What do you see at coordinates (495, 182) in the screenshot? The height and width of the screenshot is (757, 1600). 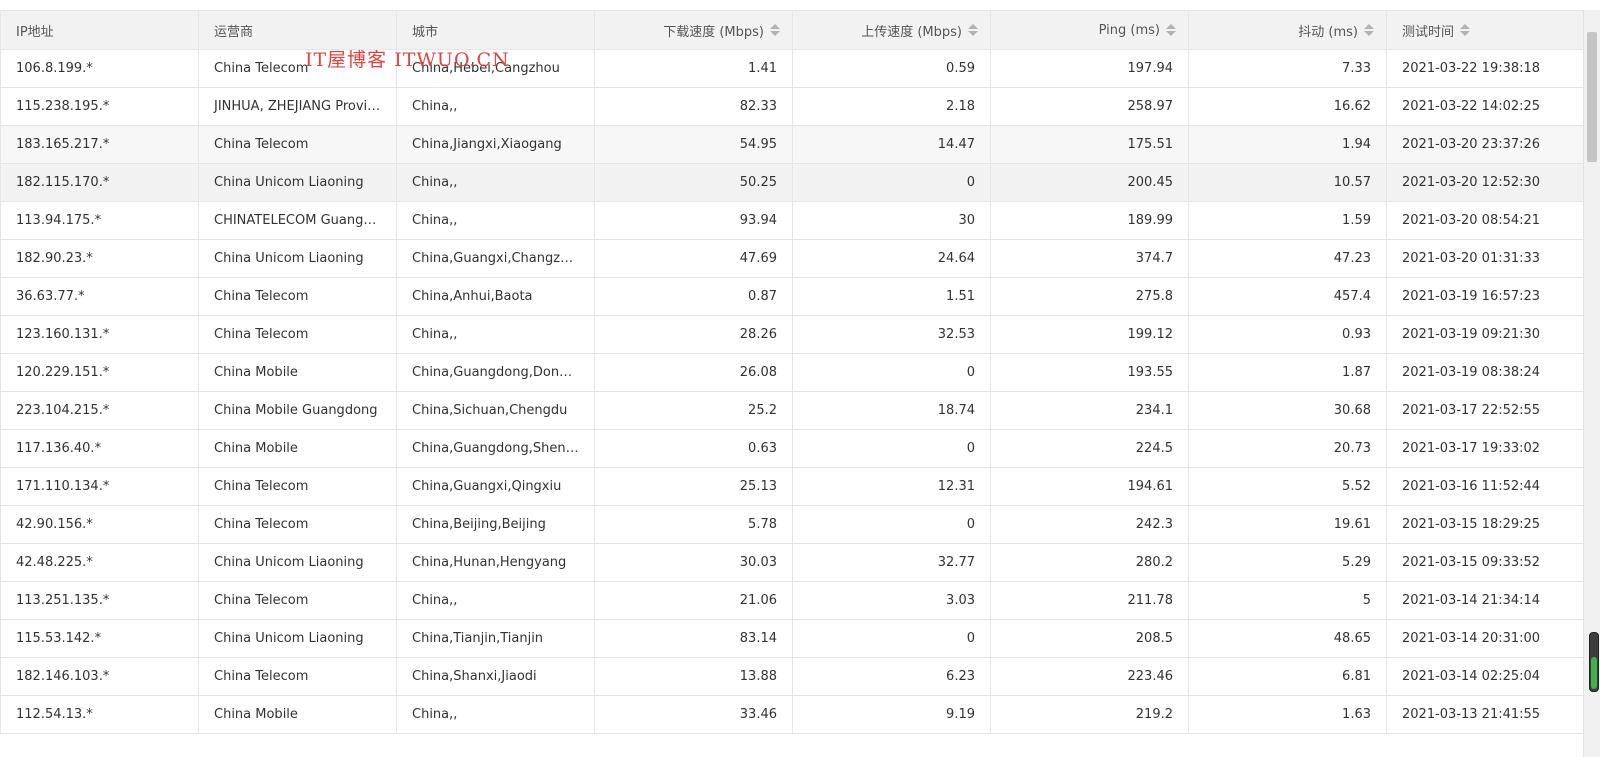 I see `cell-city: China,,` at bounding box center [495, 182].